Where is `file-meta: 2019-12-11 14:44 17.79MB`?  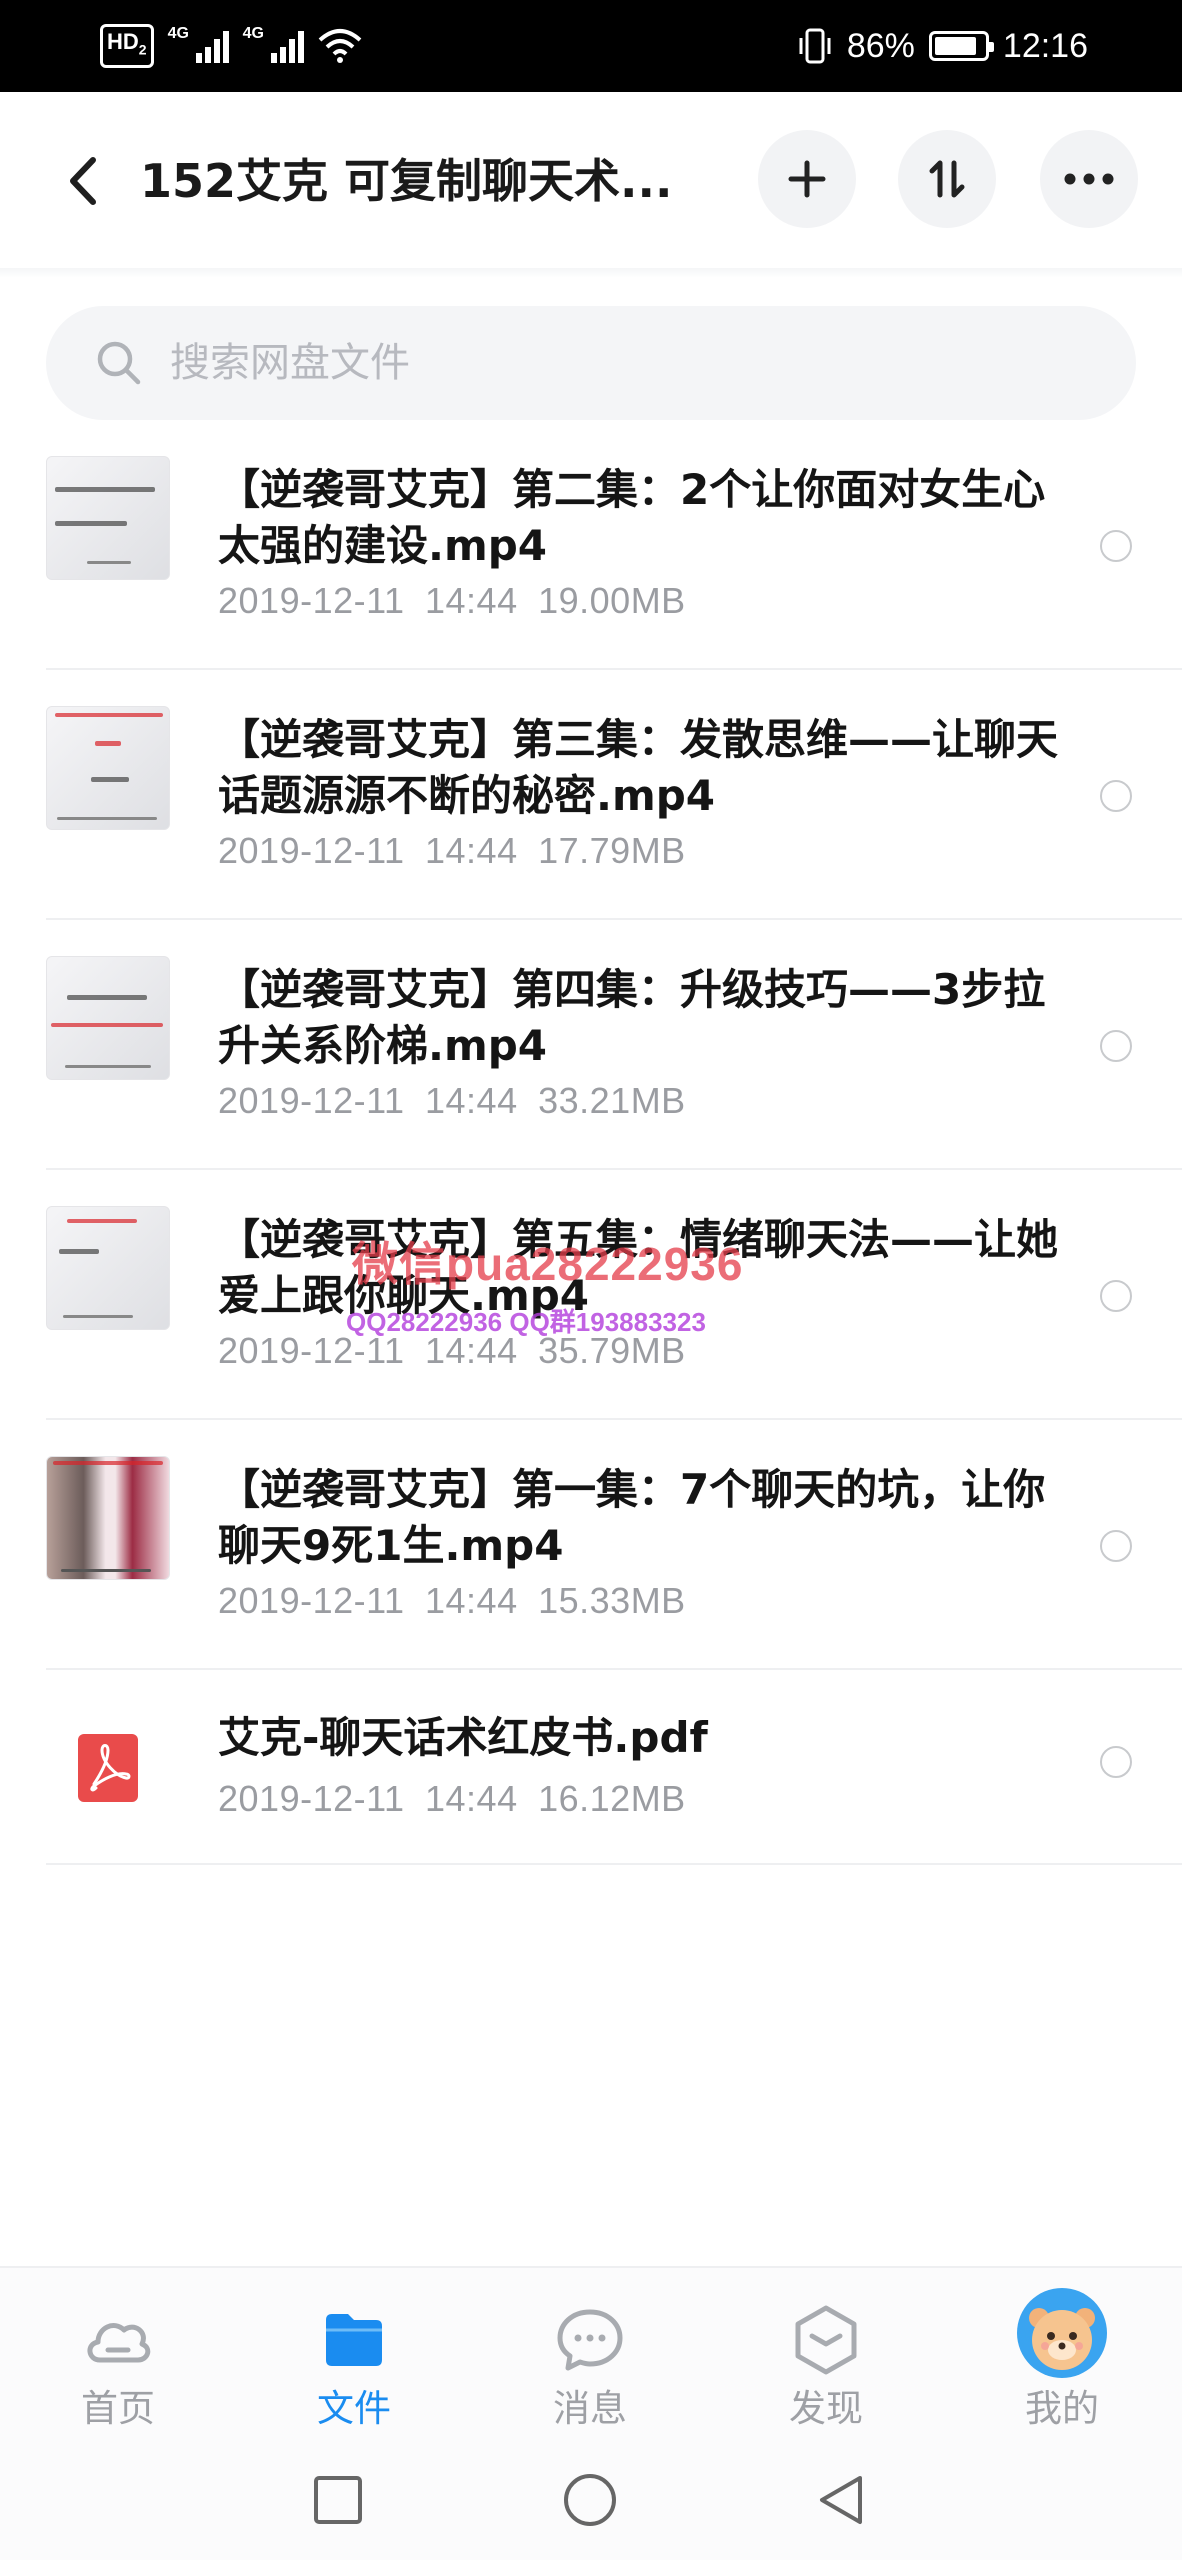 file-meta: 2019-12-11 14:44 17.79MB is located at coordinates (452, 851).